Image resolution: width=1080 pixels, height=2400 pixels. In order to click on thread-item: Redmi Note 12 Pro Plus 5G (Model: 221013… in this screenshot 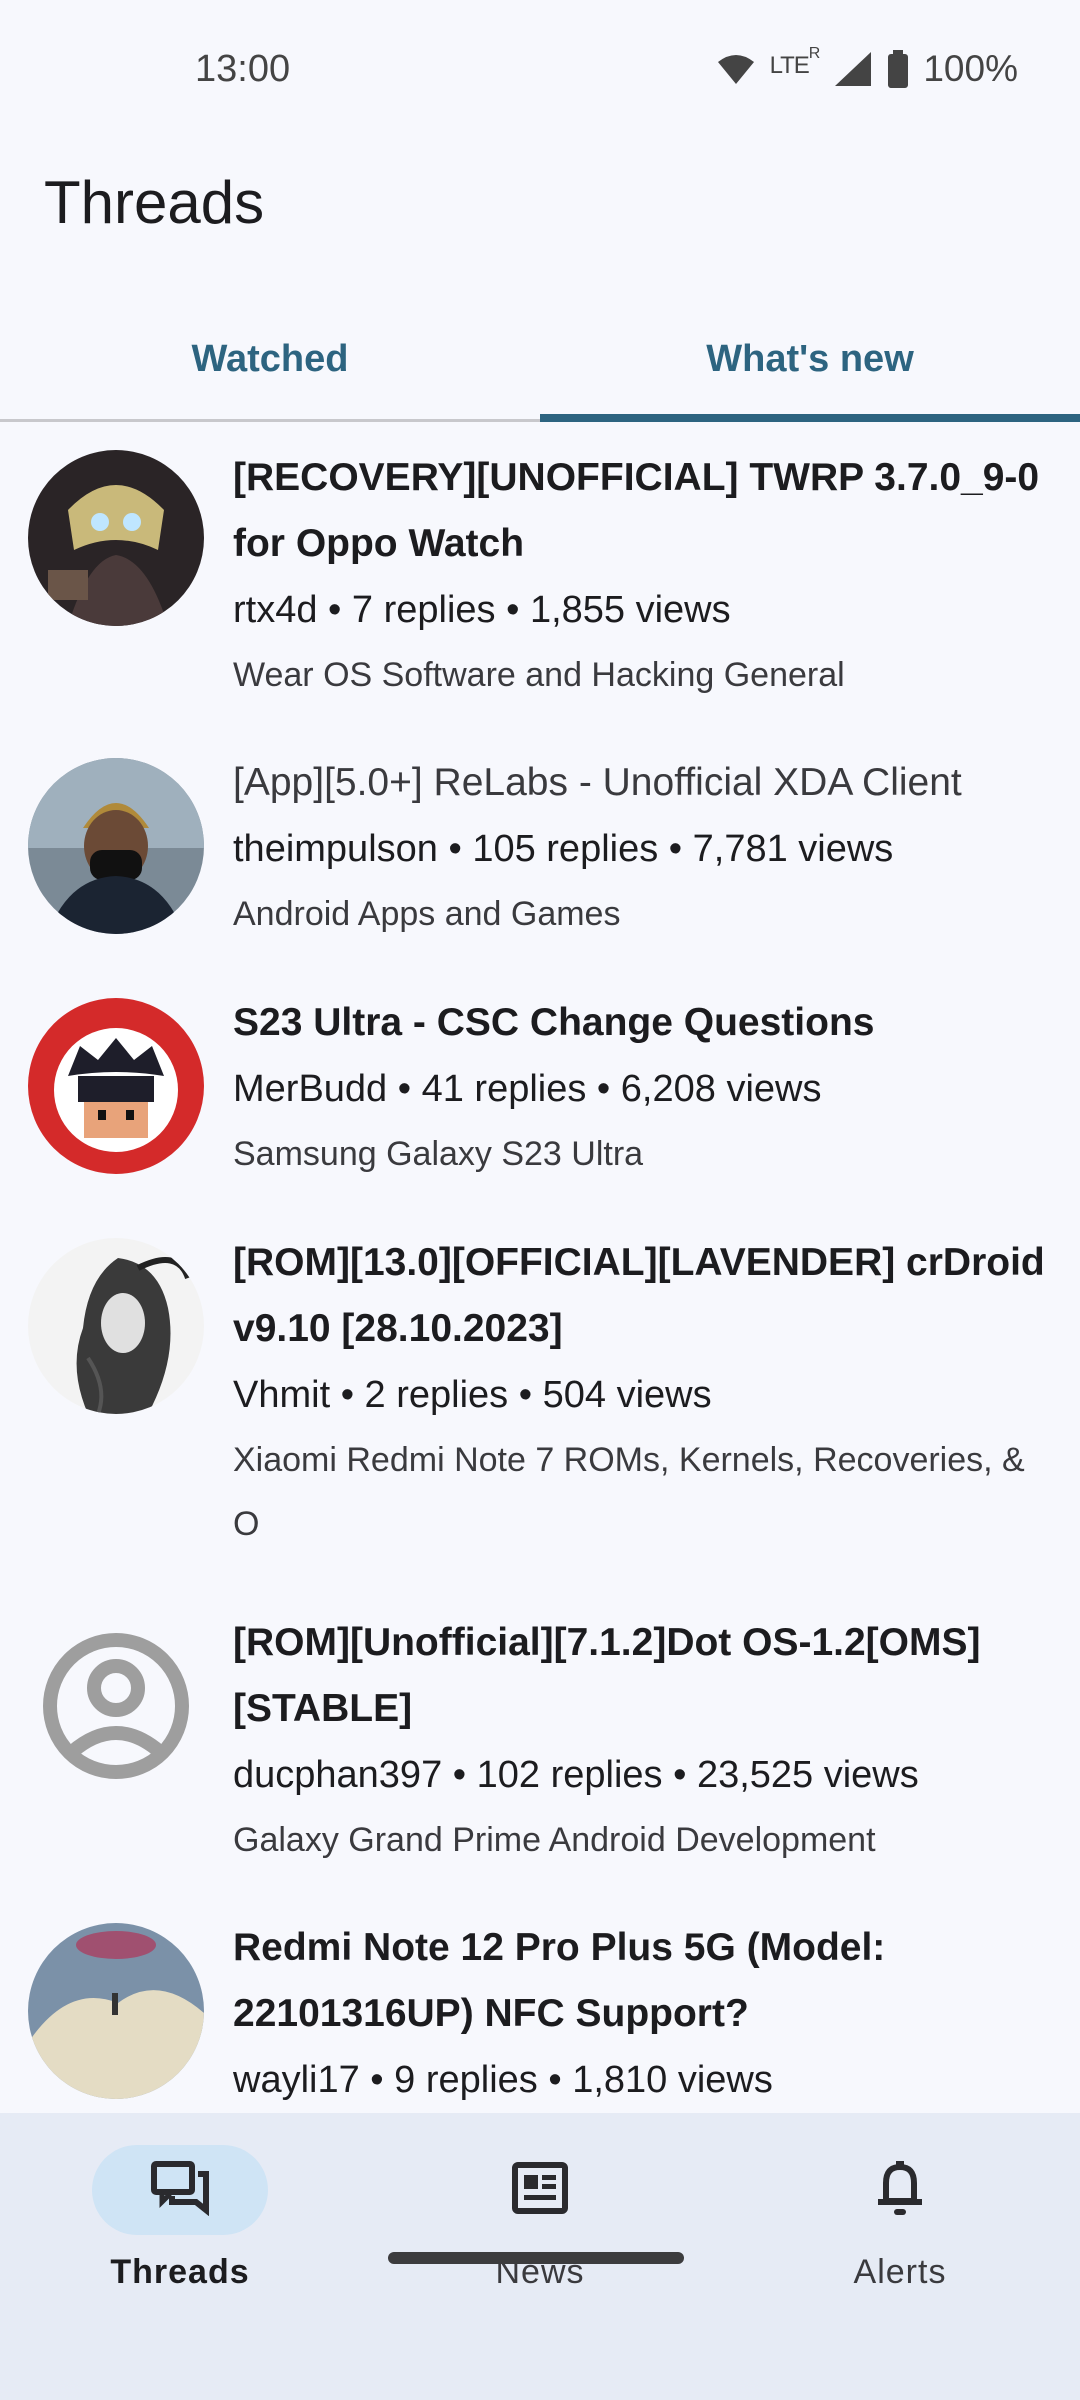, I will do `click(540, 2004)`.